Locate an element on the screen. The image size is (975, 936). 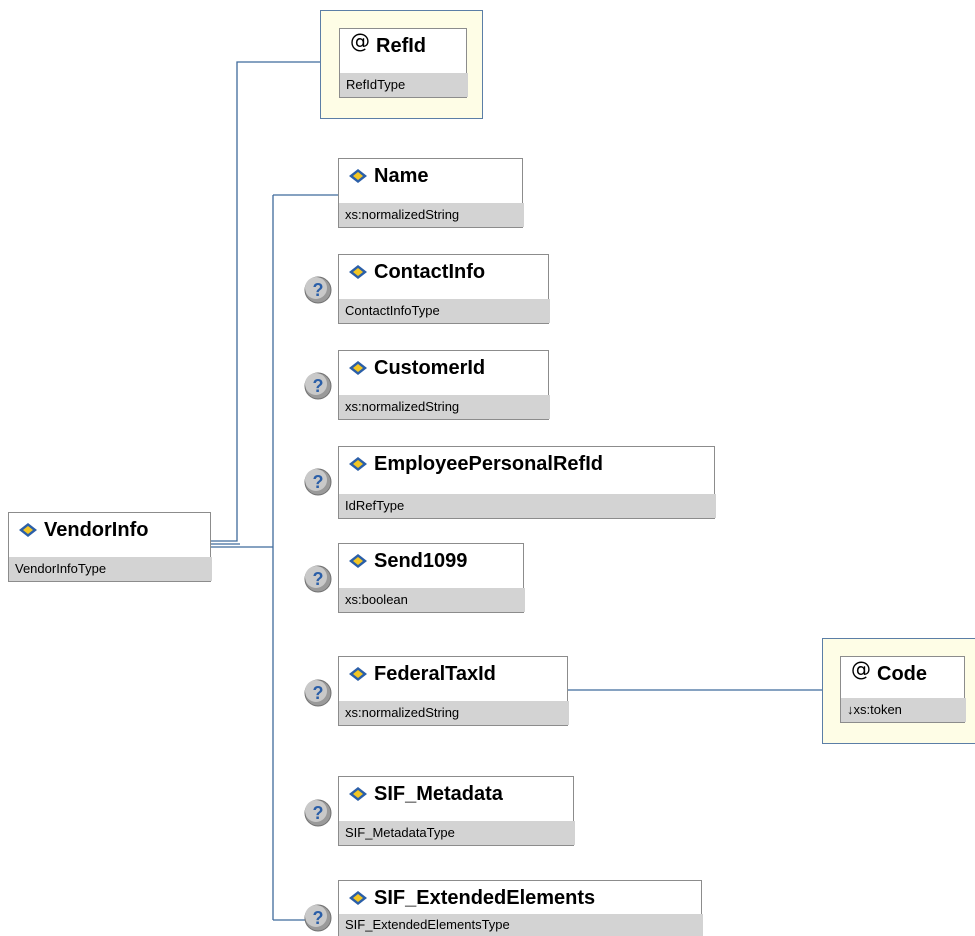
element-federaltaxid-type: xs:normalizedString is located at coordinates (454, 713).